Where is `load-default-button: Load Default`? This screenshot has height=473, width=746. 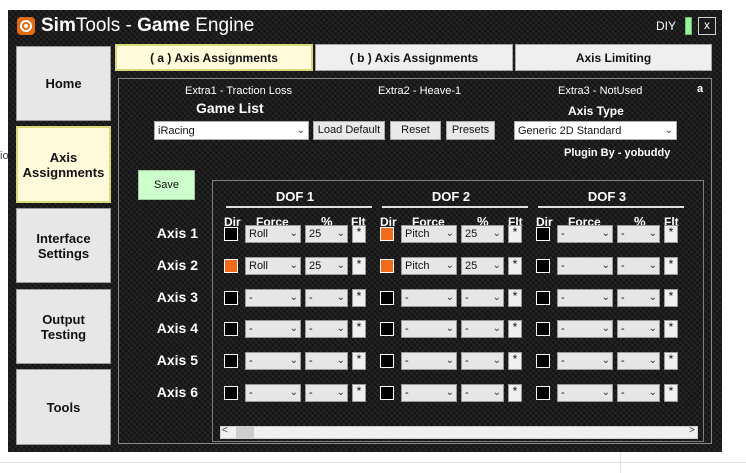
load-default-button: Load Default is located at coordinates (349, 130).